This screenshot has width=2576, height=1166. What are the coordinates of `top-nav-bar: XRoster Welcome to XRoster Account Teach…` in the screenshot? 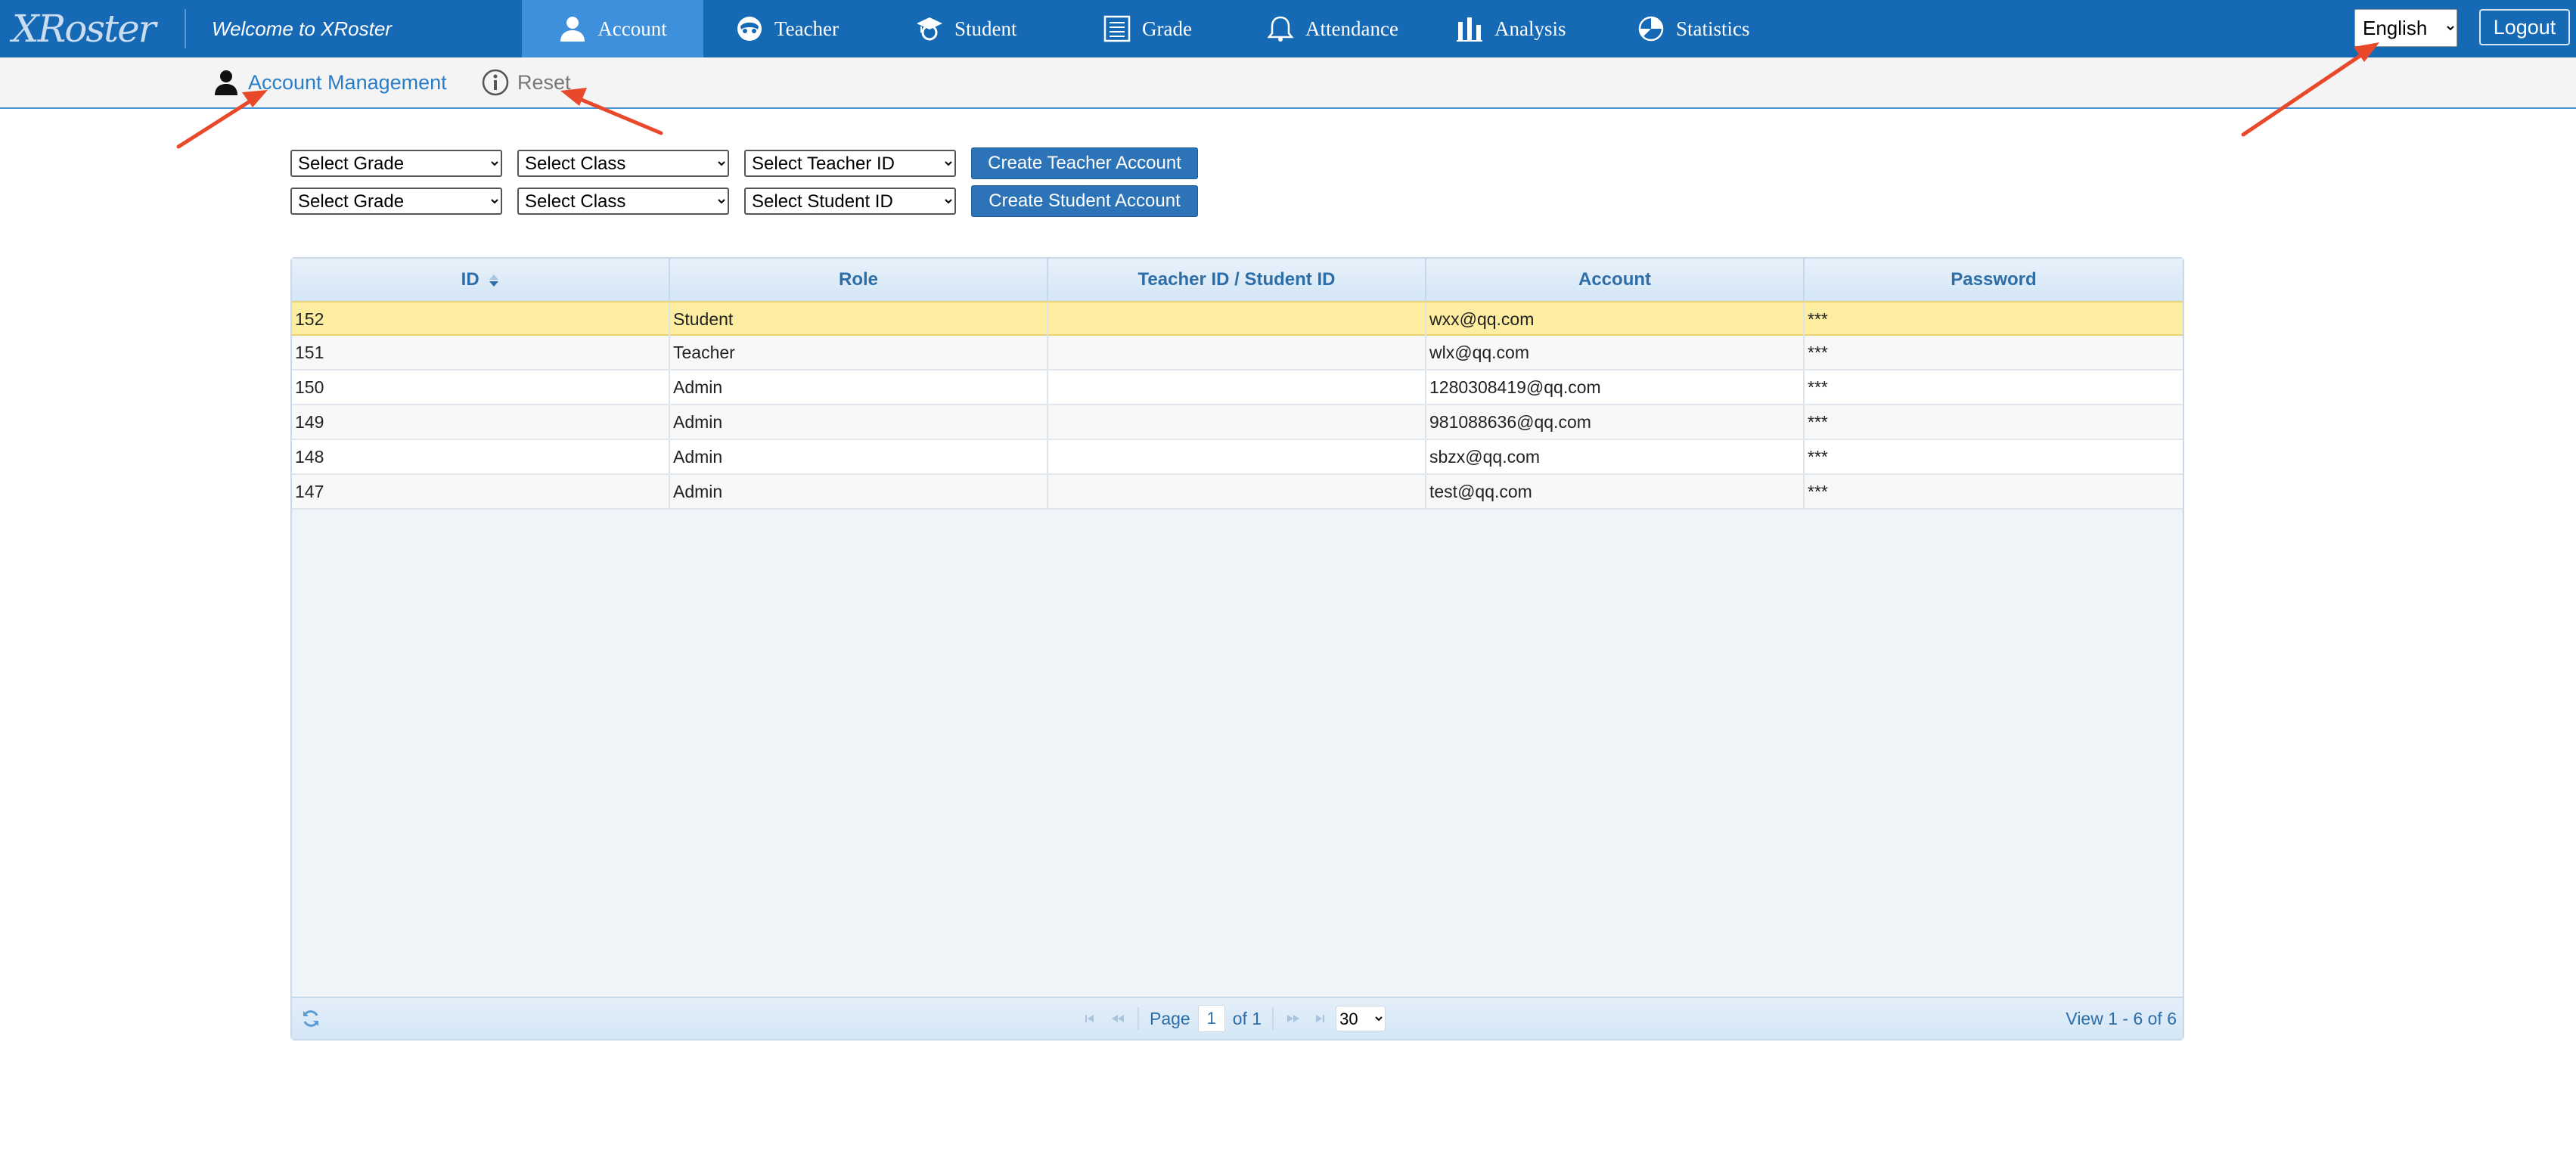 It's located at (1288, 28).